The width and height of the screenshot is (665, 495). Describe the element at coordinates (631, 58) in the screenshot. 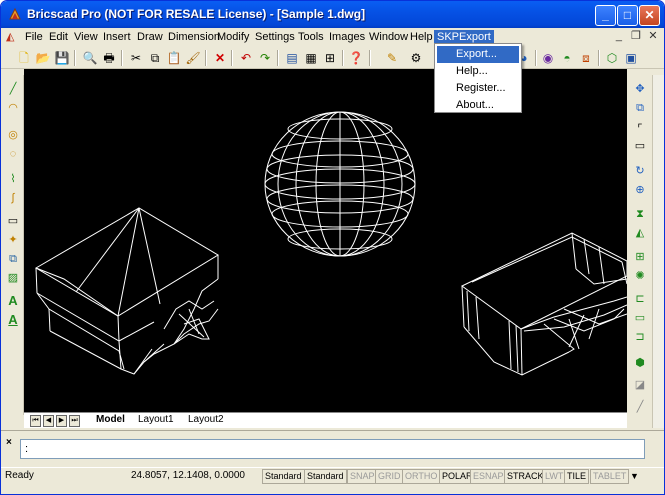

I see `layers-icon: ▣` at that location.